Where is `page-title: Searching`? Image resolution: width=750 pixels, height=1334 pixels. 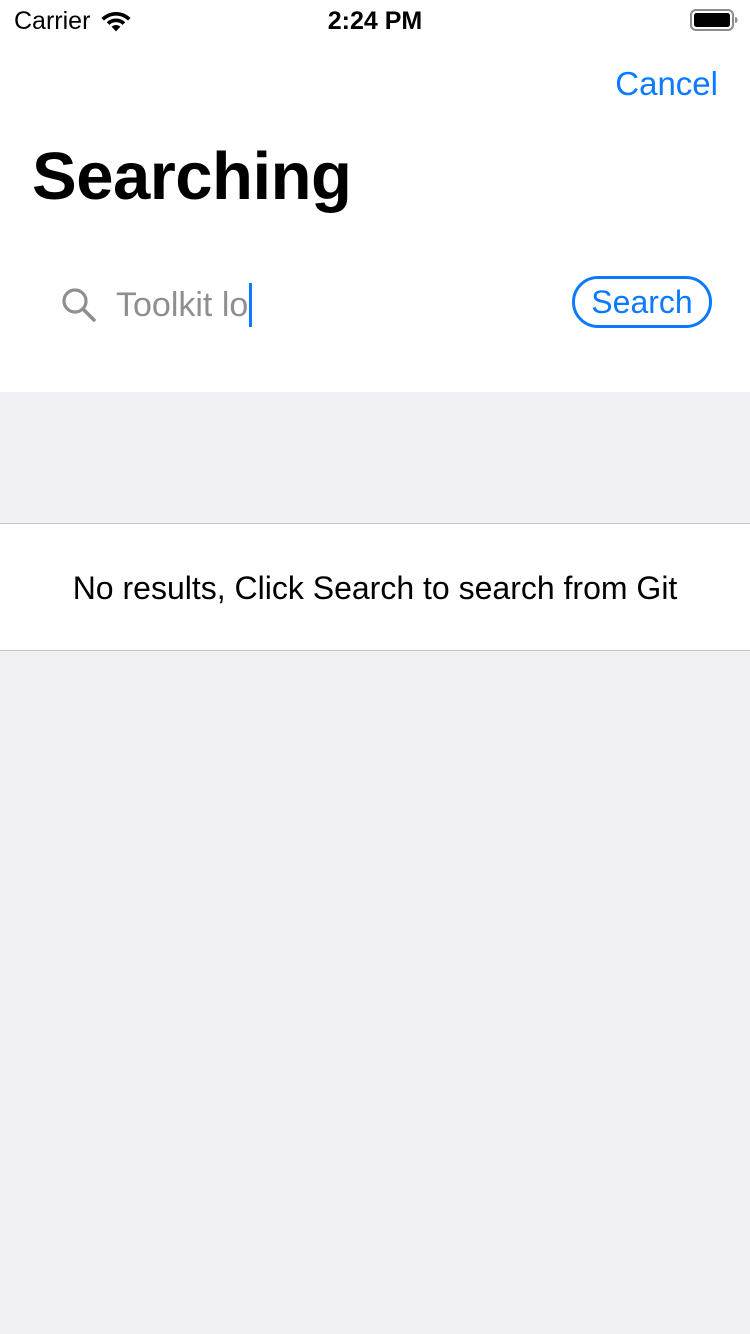
page-title: Searching is located at coordinates (192, 176).